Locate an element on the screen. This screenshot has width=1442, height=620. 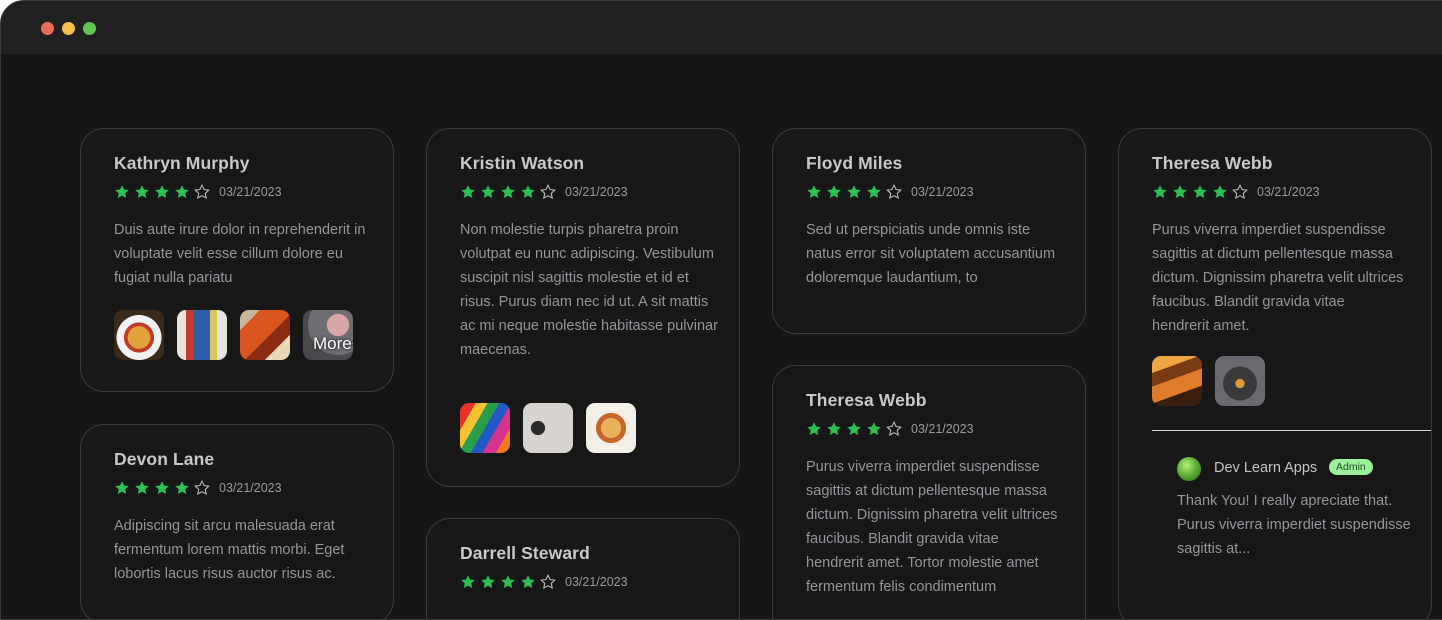
pasta-dish-photo is located at coordinates (611, 428).